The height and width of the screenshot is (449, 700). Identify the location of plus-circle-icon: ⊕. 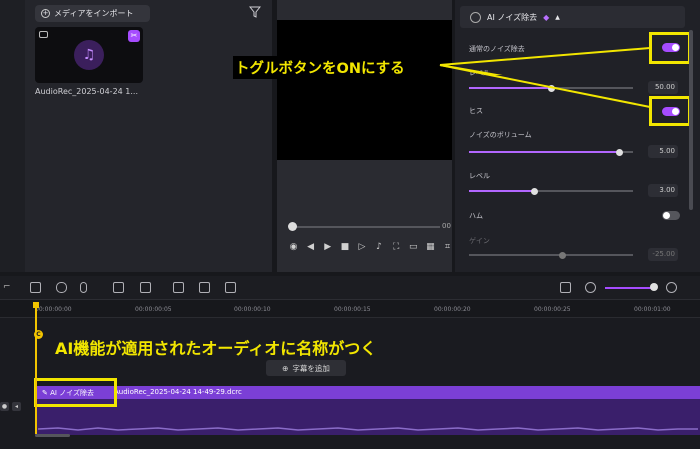
(285, 368).